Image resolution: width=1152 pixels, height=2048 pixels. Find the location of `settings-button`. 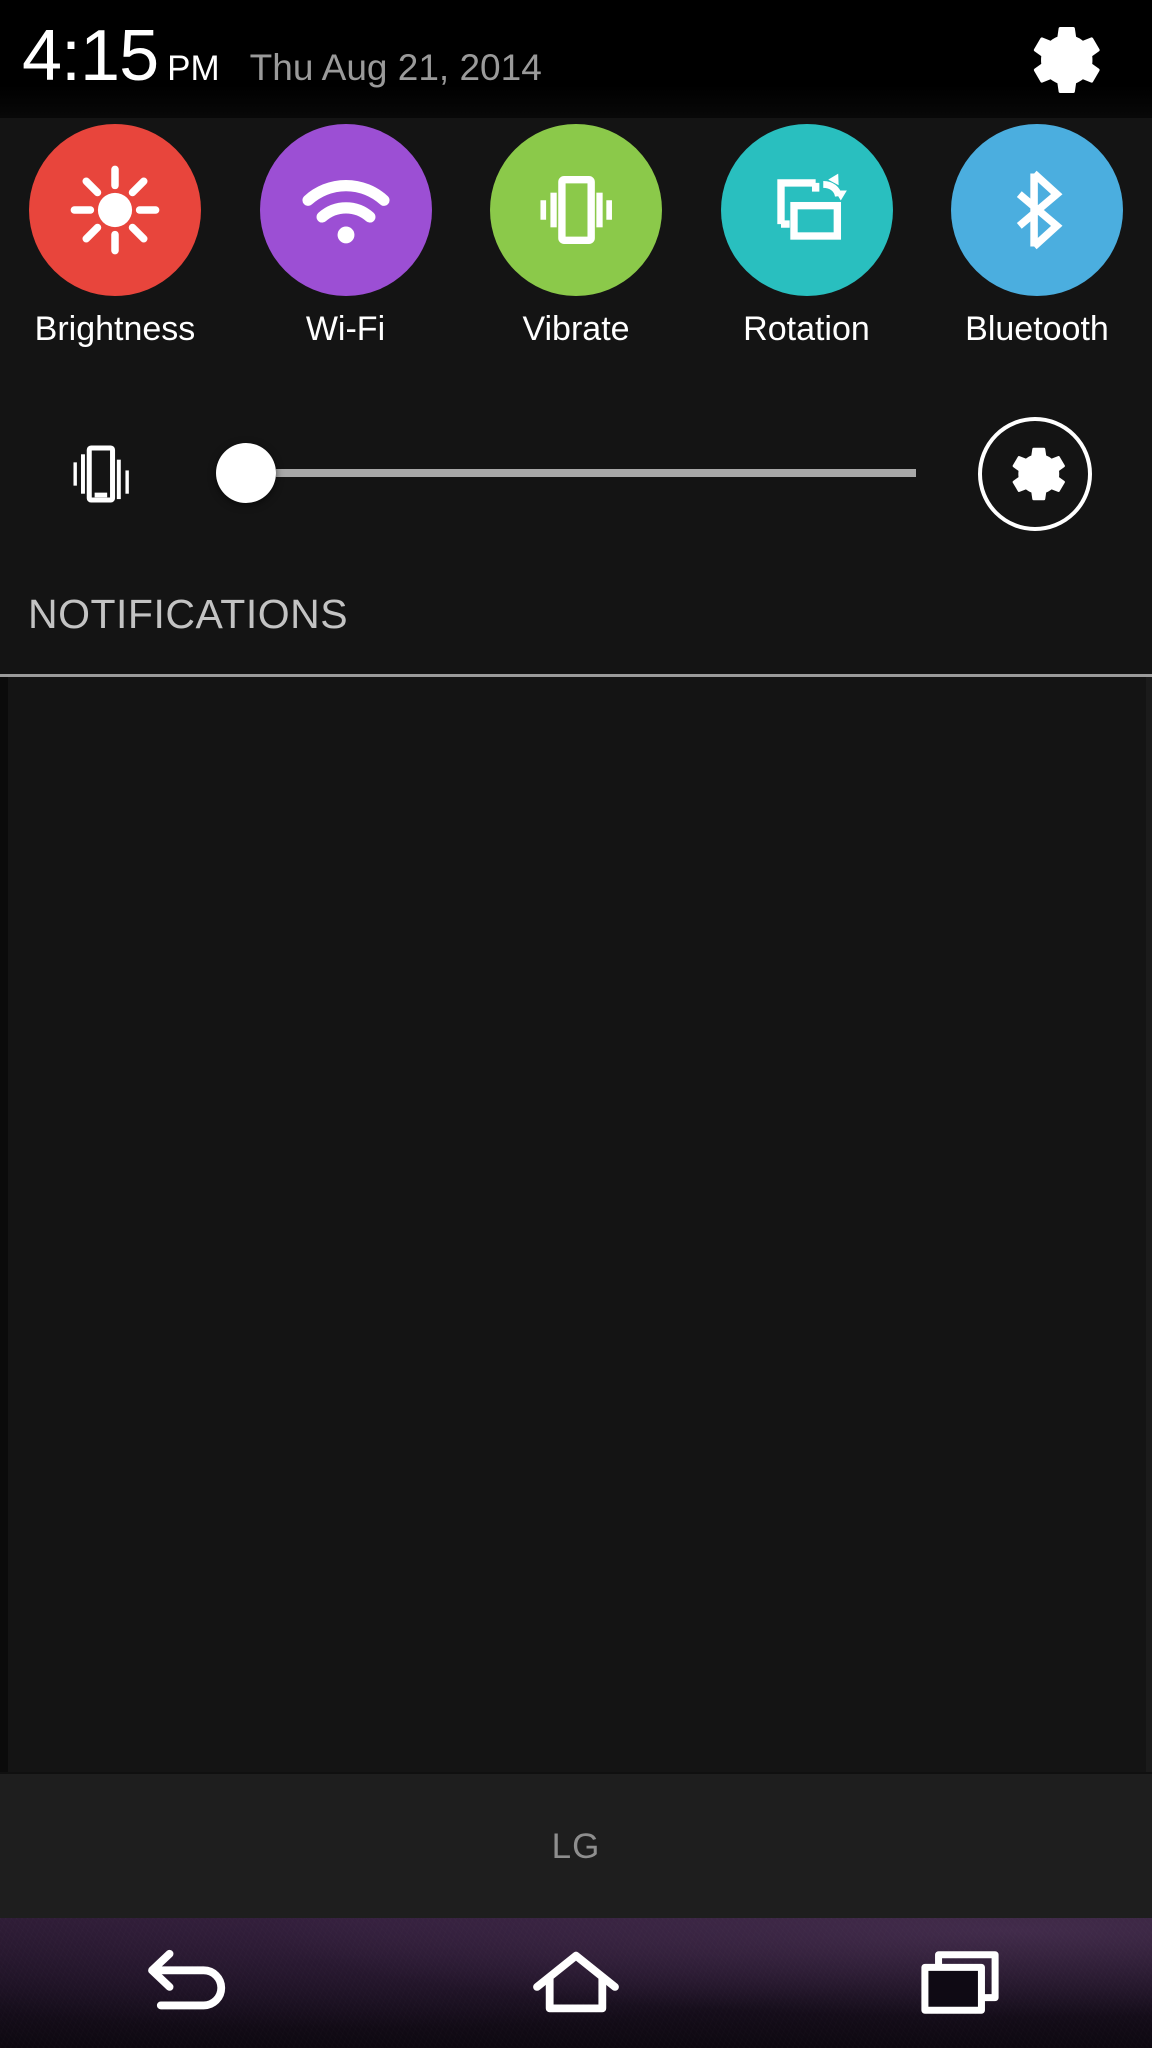

settings-button is located at coordinates (1062, 60).